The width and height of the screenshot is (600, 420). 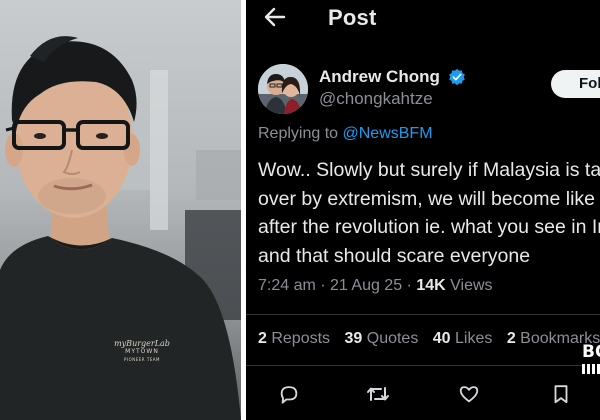 I want to click on reposts-count: 2, so click(x=262, y=338).